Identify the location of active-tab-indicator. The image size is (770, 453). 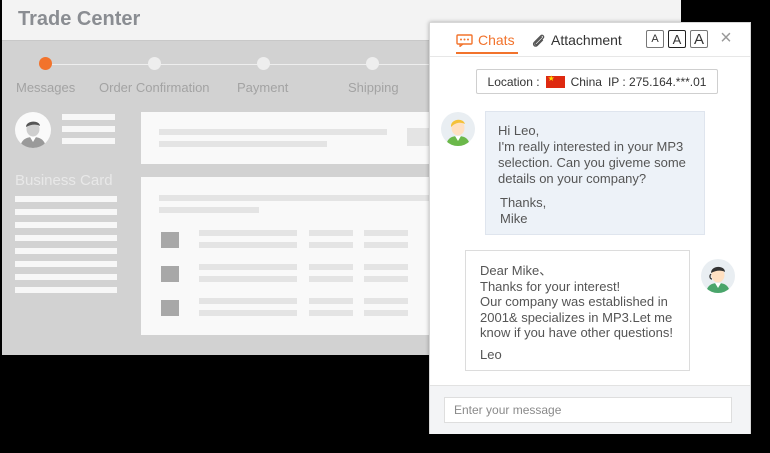
(487, 53).